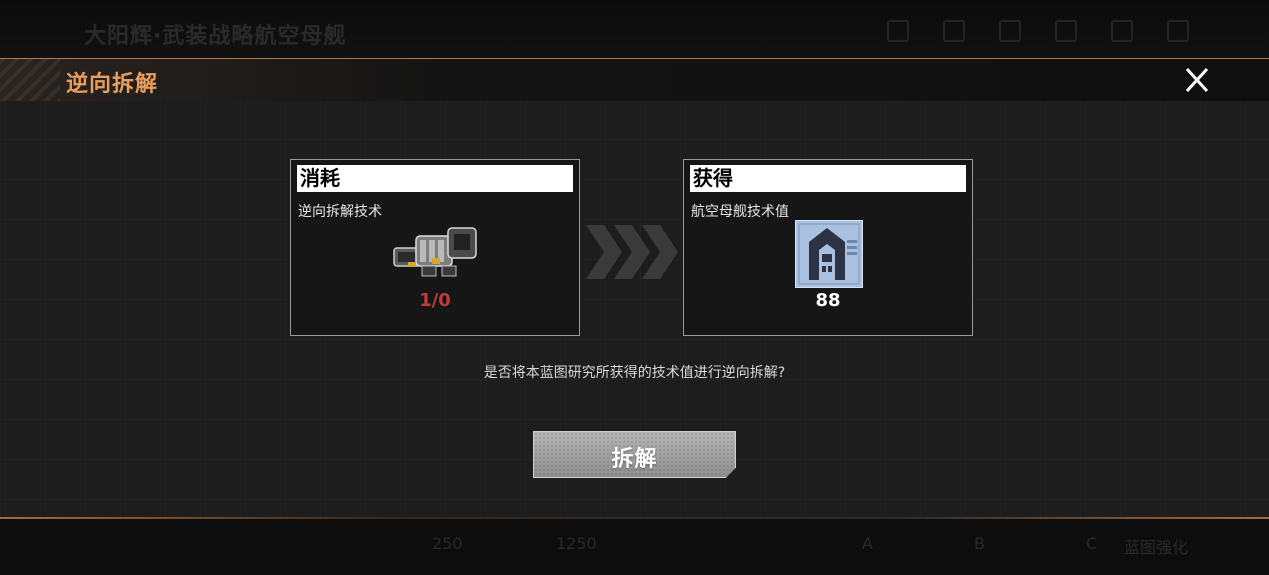  I want to click on disassemble-button: 拆解, so click(634, 454).